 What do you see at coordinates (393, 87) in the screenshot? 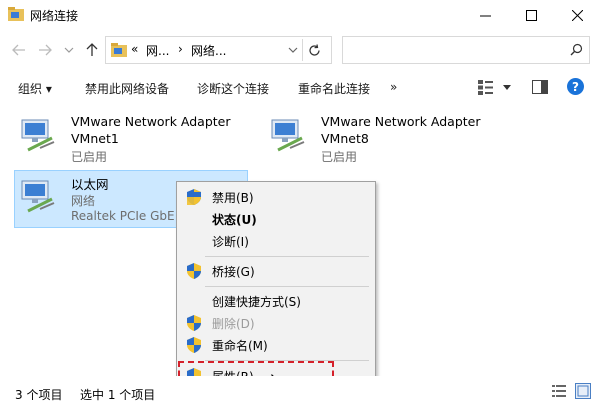
I see `more-commands-button: »` at bounding box center [393, 87].